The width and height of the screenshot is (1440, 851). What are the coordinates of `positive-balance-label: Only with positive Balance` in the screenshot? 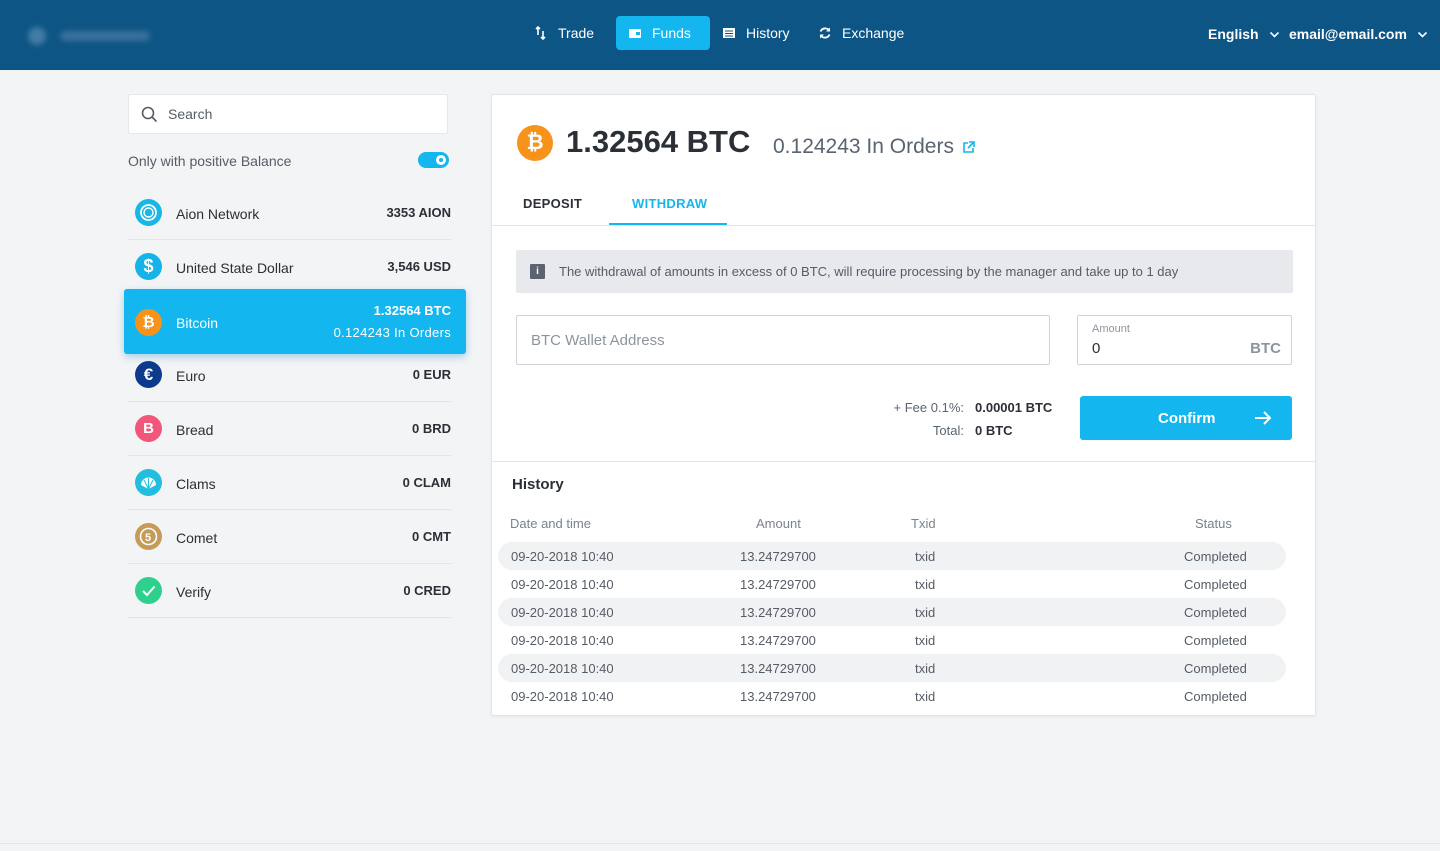 It's located at (210, 161).